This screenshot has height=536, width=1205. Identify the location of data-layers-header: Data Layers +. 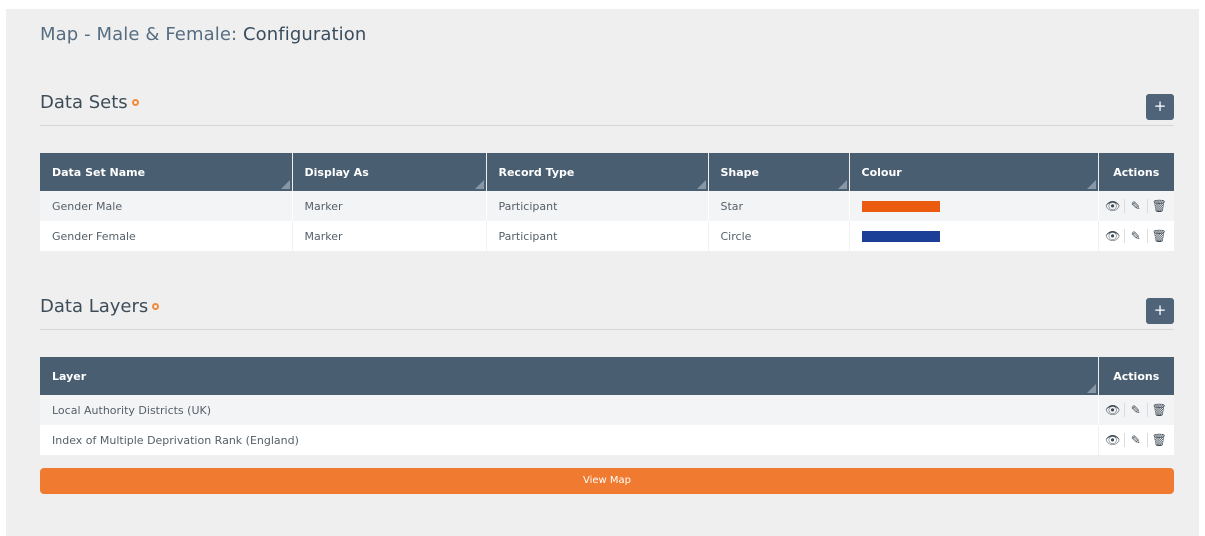
(607, 313).